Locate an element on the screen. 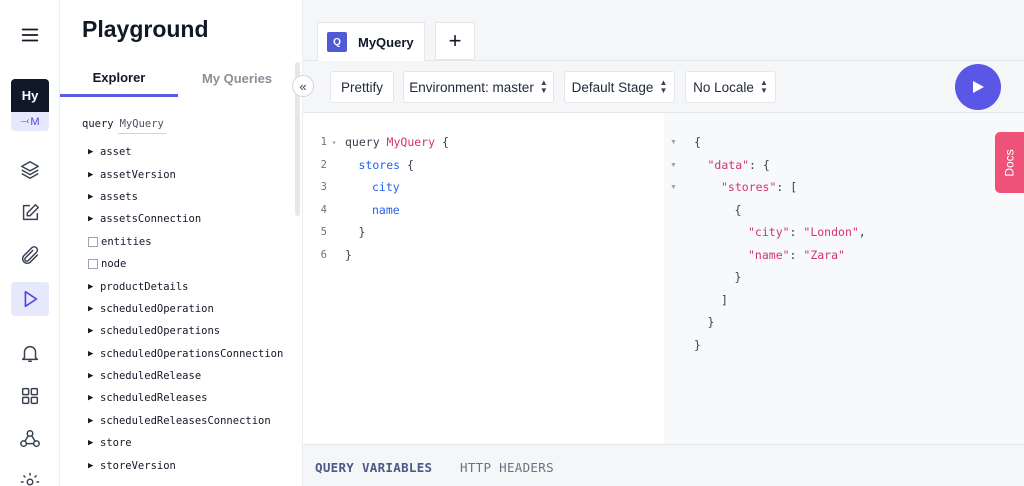 This screenshot has width=1024, height=486. stage-select: Default Stage ▲ ▼ is located at coordinates (619, 87).